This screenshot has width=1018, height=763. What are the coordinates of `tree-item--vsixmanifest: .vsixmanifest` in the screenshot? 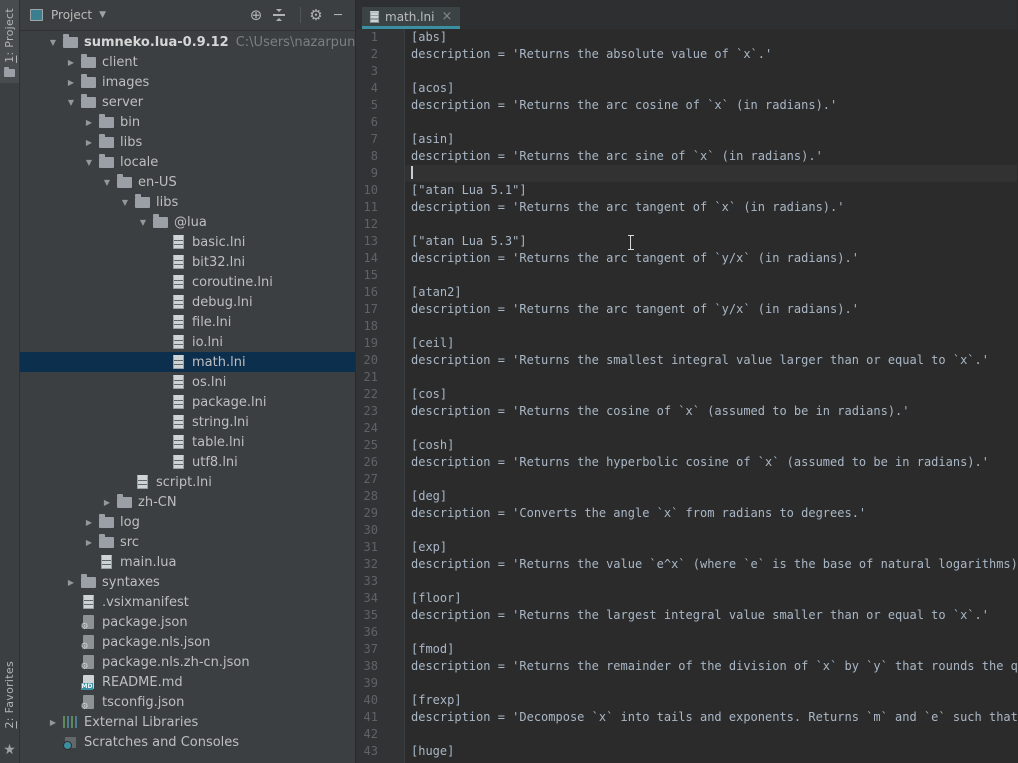 It's located at (187, 602).